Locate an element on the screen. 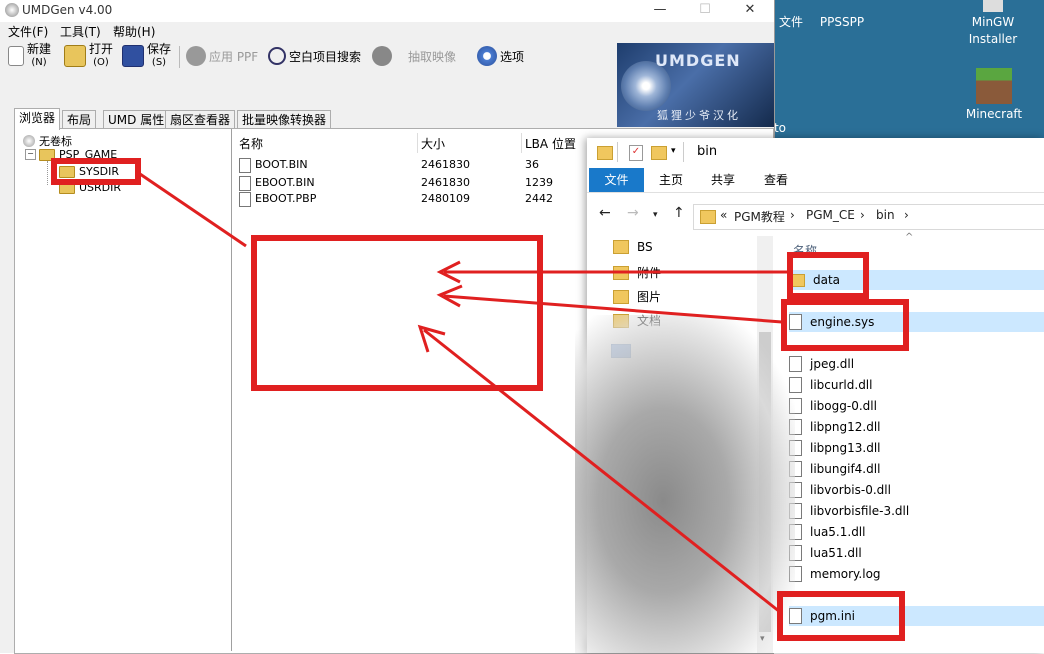 The image size is (1044, 654). save-disk-icon is located at coordinates (133, 56).